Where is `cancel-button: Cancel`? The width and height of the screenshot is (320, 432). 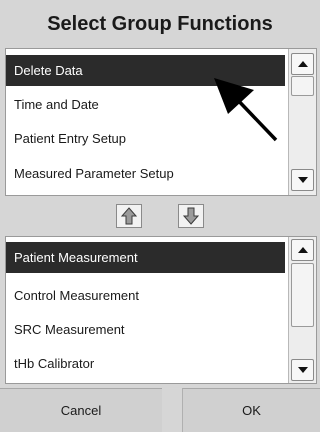
cancel-button: Cancel is located at coordinates (81, 410).